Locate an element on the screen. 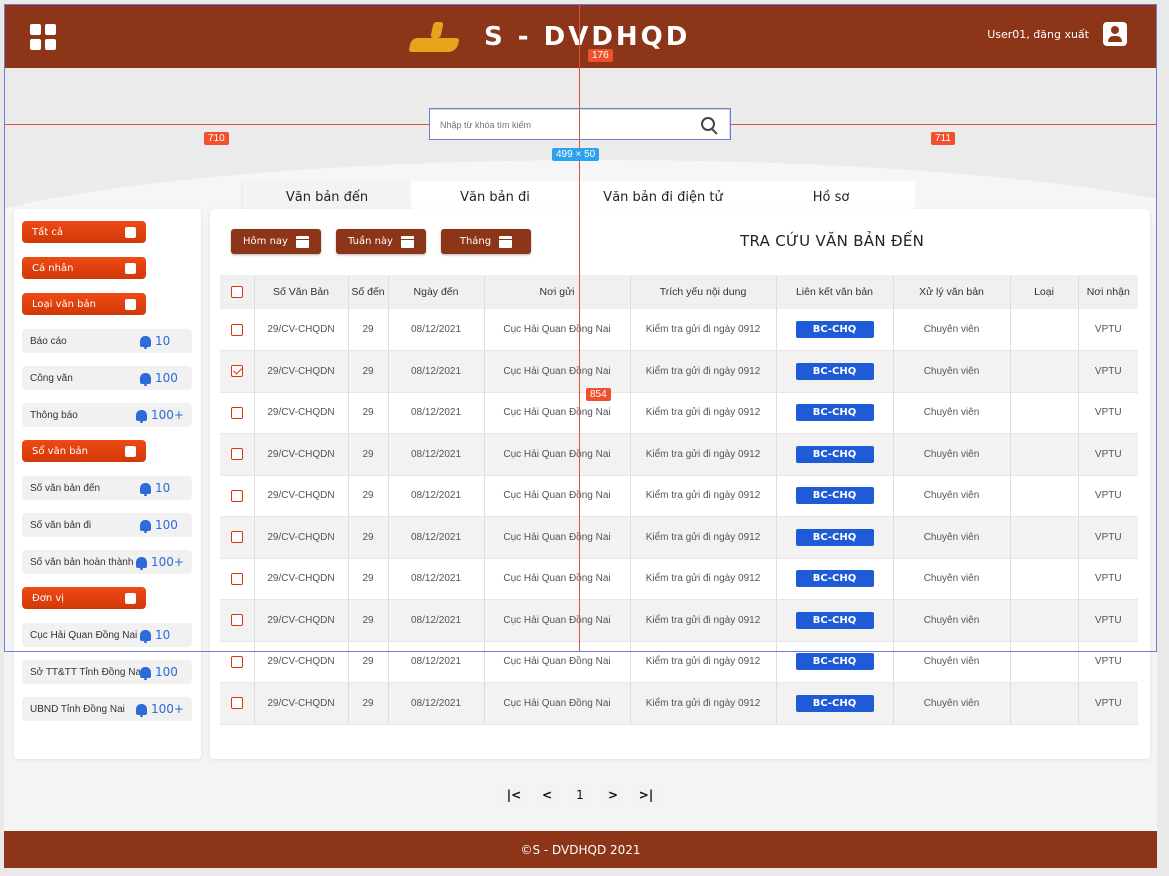  sidebar-item-book-completed: Sổ văn bản hoàn thành 100+ is located at coordinates (107, 562).